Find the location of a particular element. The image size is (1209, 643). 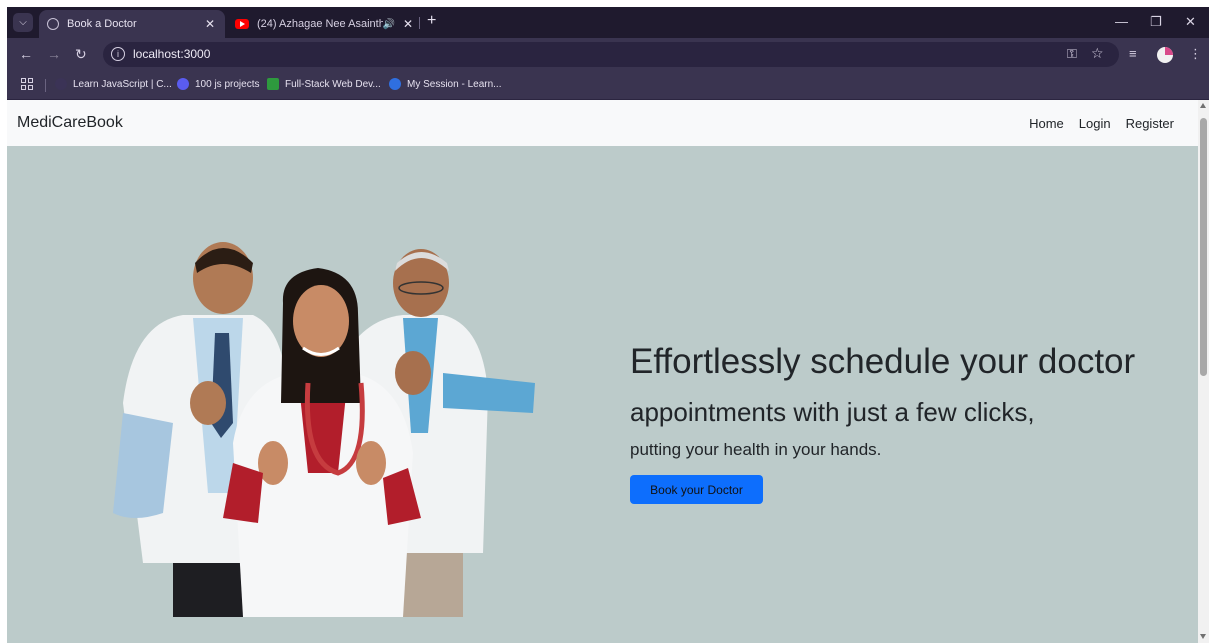

reading-list-icon: ≡ is located at coordinates (1133, 53).